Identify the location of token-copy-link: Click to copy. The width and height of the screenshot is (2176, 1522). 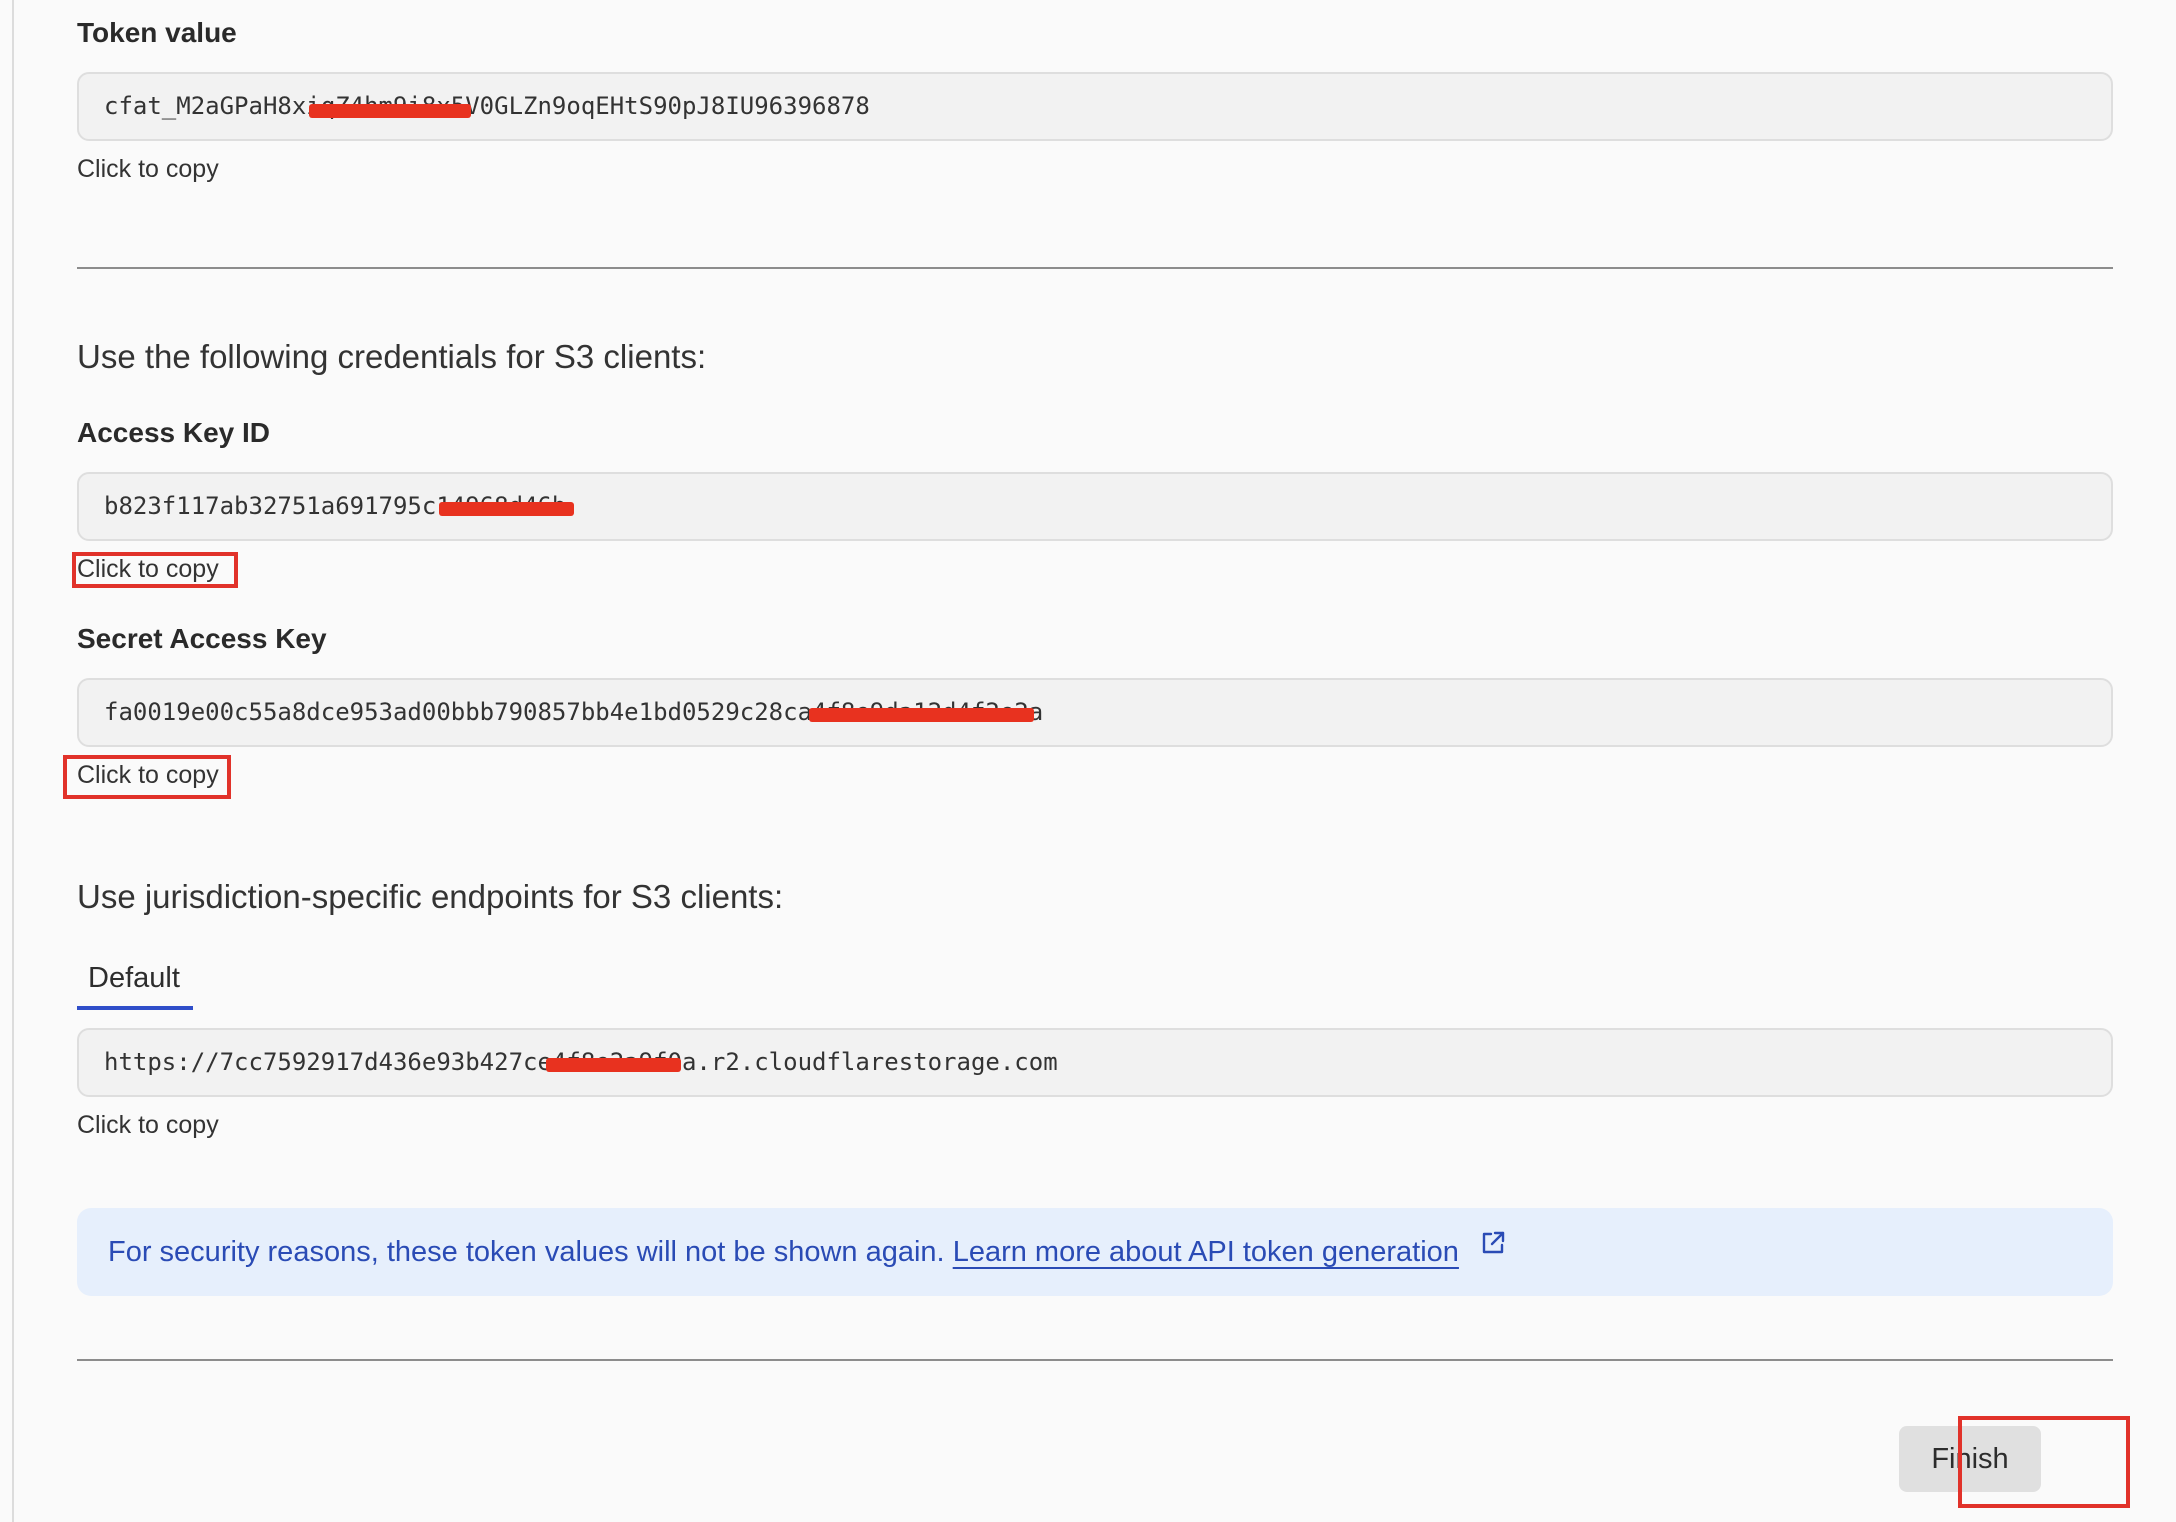
(148, 169).